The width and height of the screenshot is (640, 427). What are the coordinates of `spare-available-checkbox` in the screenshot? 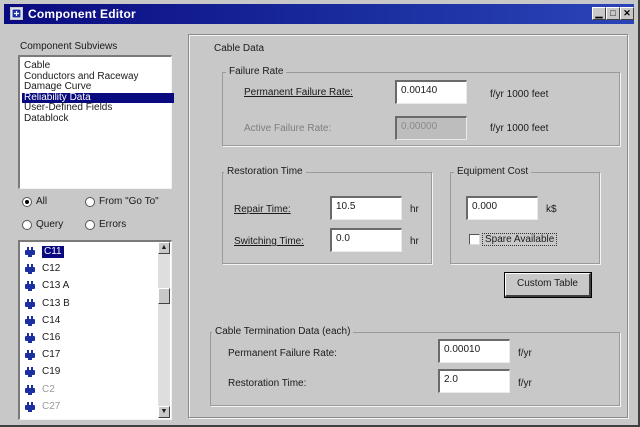 It's located at (474, 239).